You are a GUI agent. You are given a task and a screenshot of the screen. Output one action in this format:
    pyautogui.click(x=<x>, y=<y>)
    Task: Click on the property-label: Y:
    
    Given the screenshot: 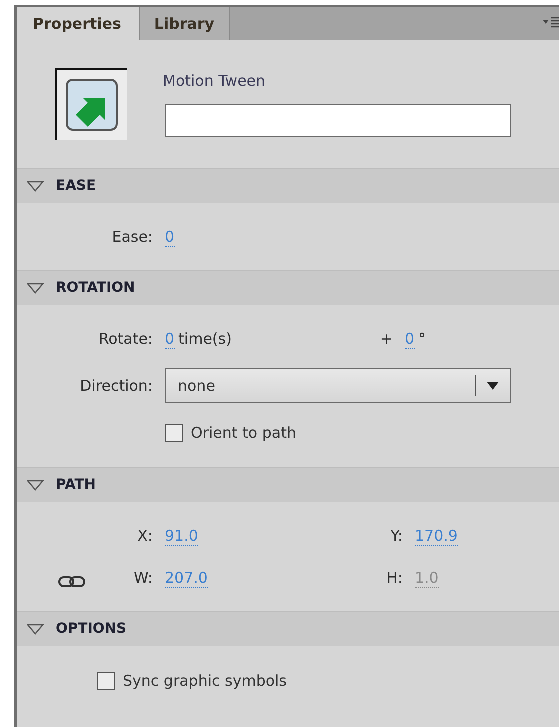 What is the action you would take?
    pyautogui.click(x=396, y=536)
    